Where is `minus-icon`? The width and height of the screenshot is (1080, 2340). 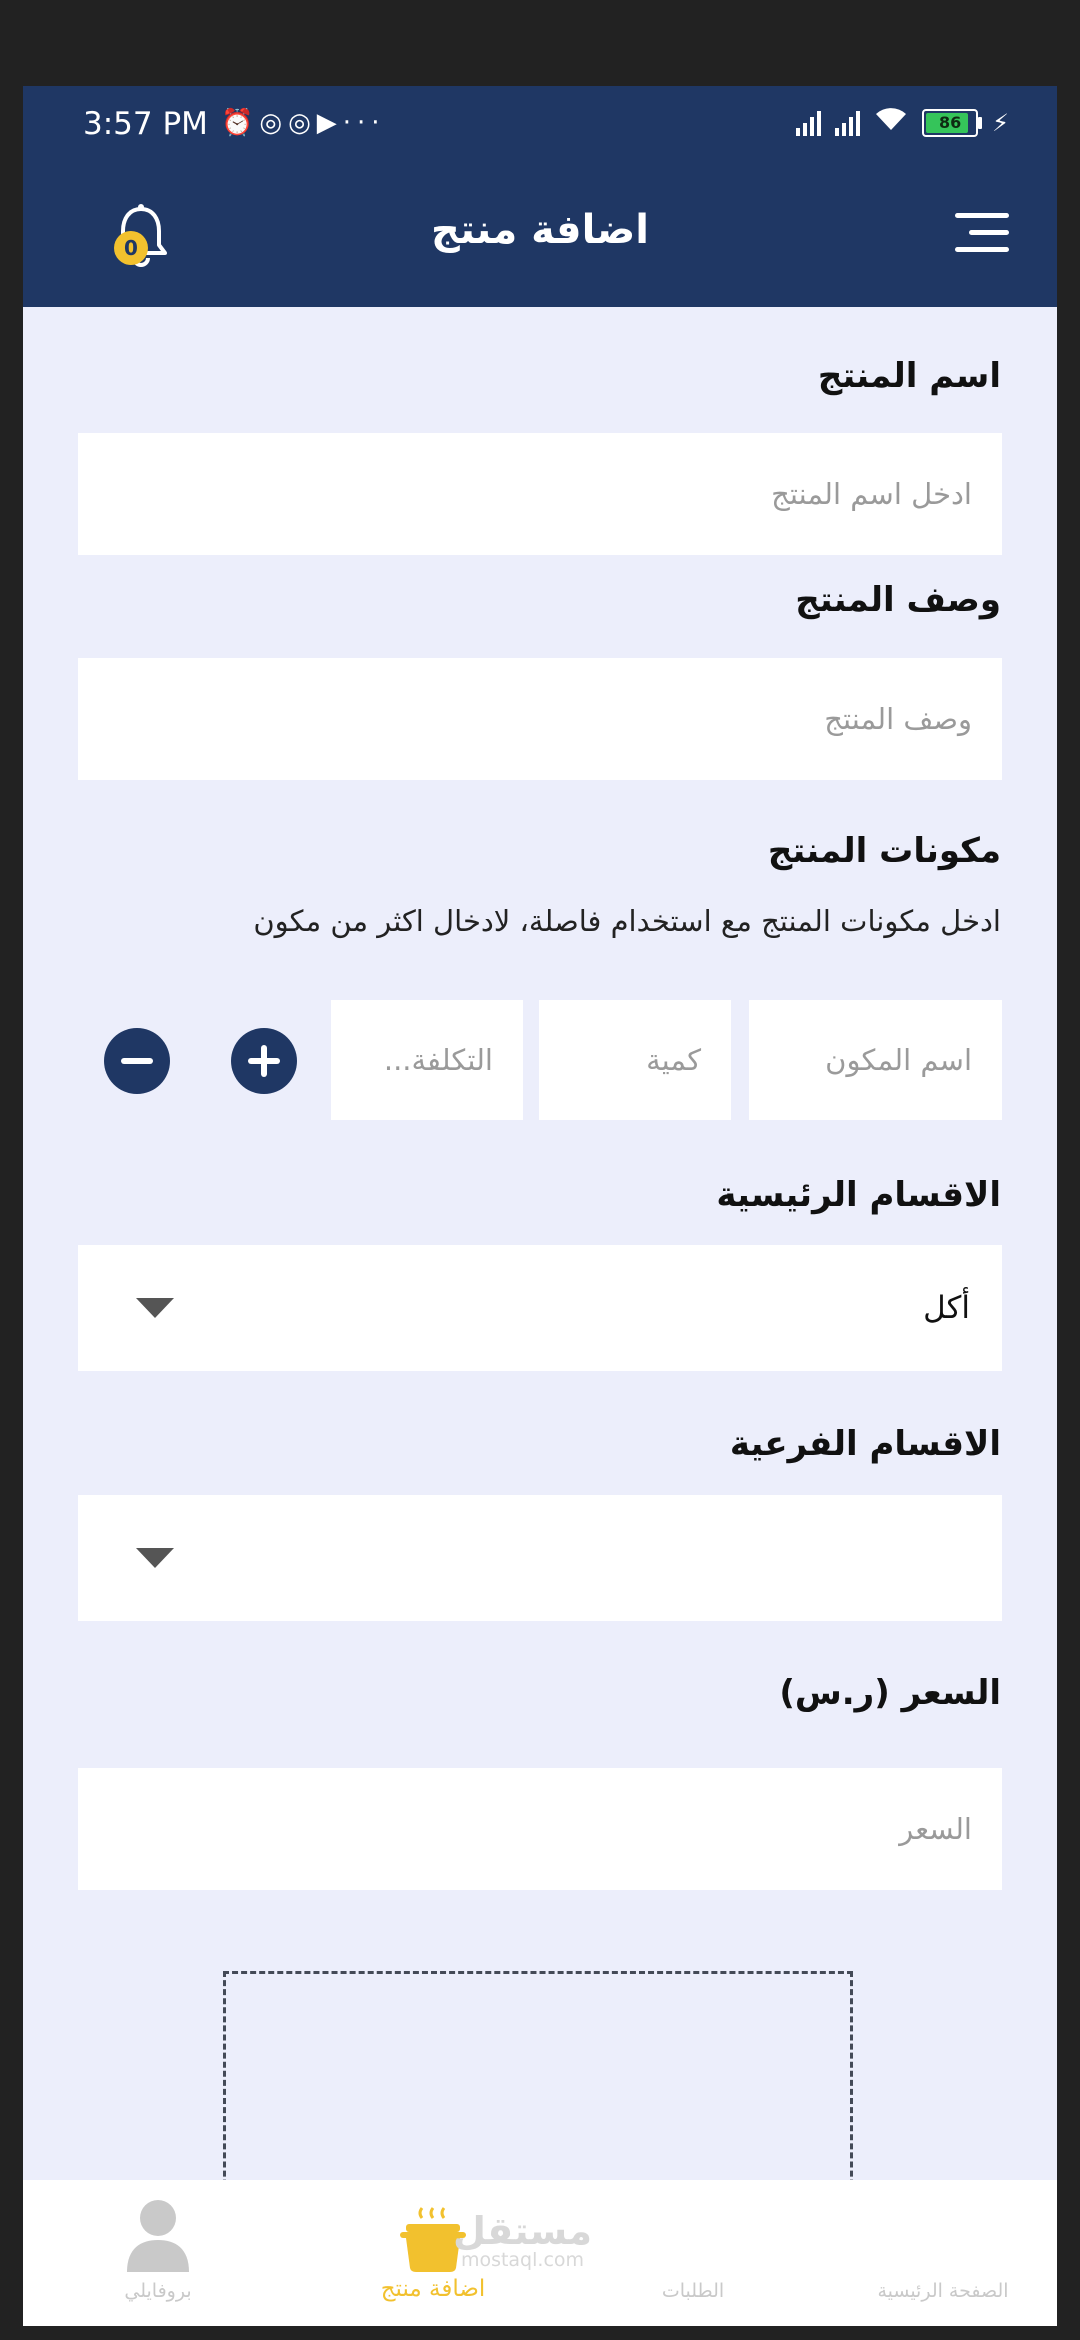
minus-icon is located at coordinates (137, 1061).